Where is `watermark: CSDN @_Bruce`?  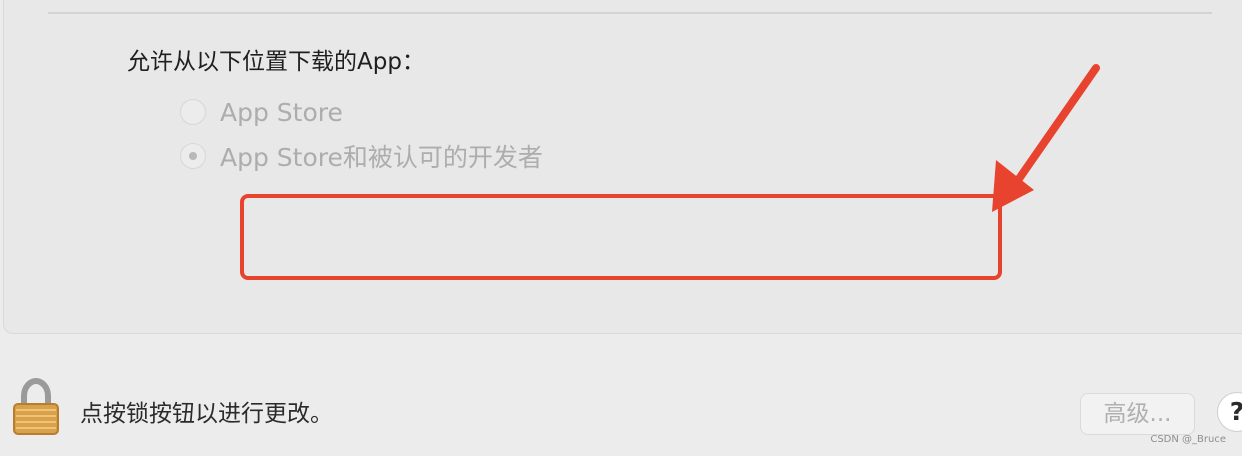 watermark: CSDN @_Bruce is located at coordinates (1188, 439).